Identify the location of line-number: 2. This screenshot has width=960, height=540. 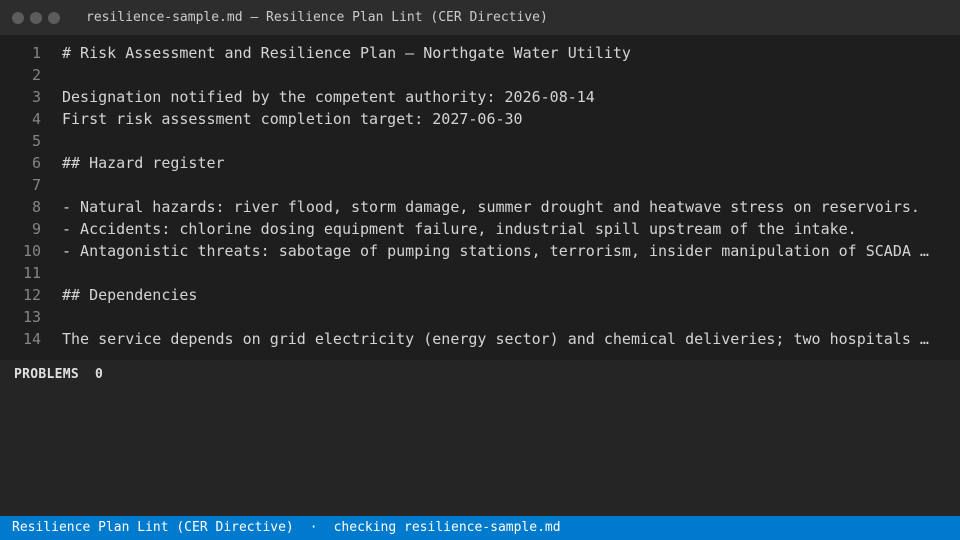
(36, 75).